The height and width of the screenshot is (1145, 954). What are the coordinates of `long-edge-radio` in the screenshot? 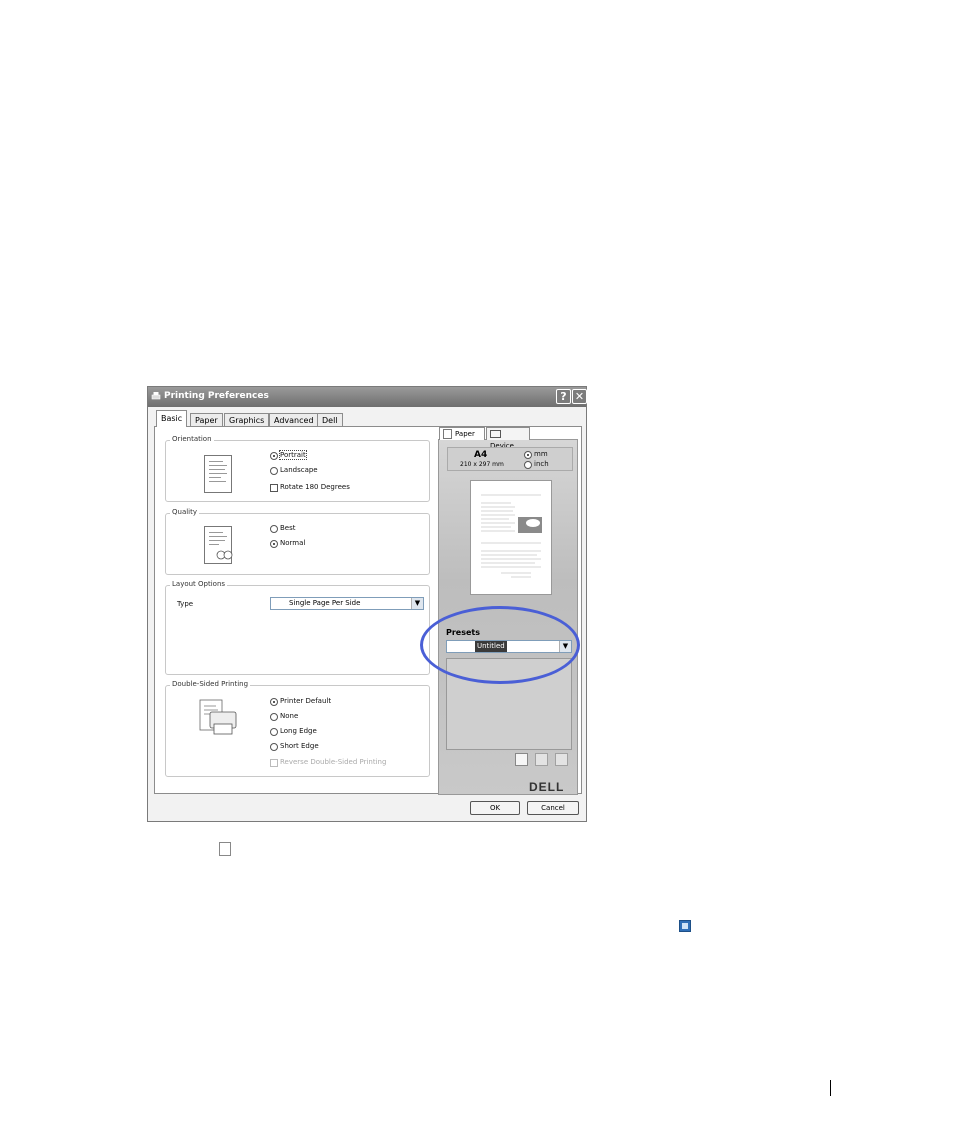 It's located at (274, 732).